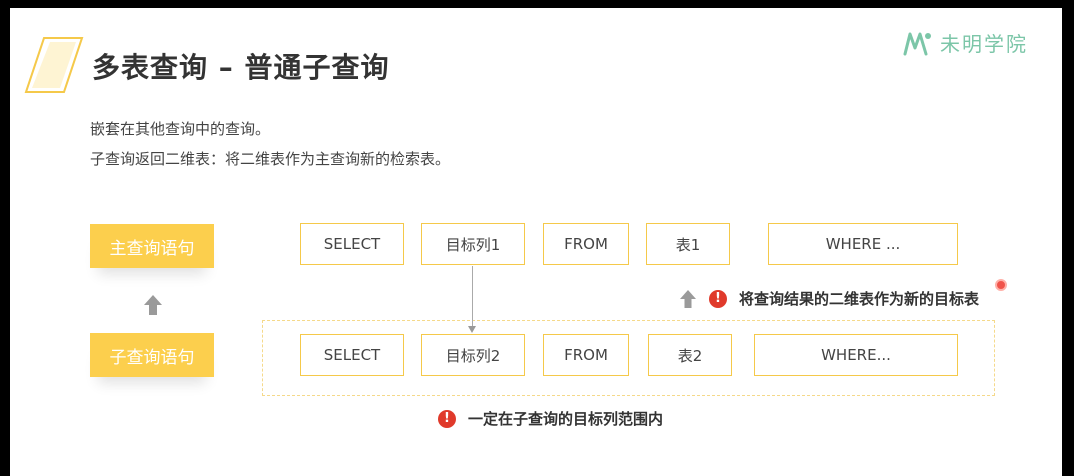 This screenshot has width=1074, height=476. Describe the element at coordinates (586, 244) in the screenshot. I see `main-from-box: FROM` at that location.